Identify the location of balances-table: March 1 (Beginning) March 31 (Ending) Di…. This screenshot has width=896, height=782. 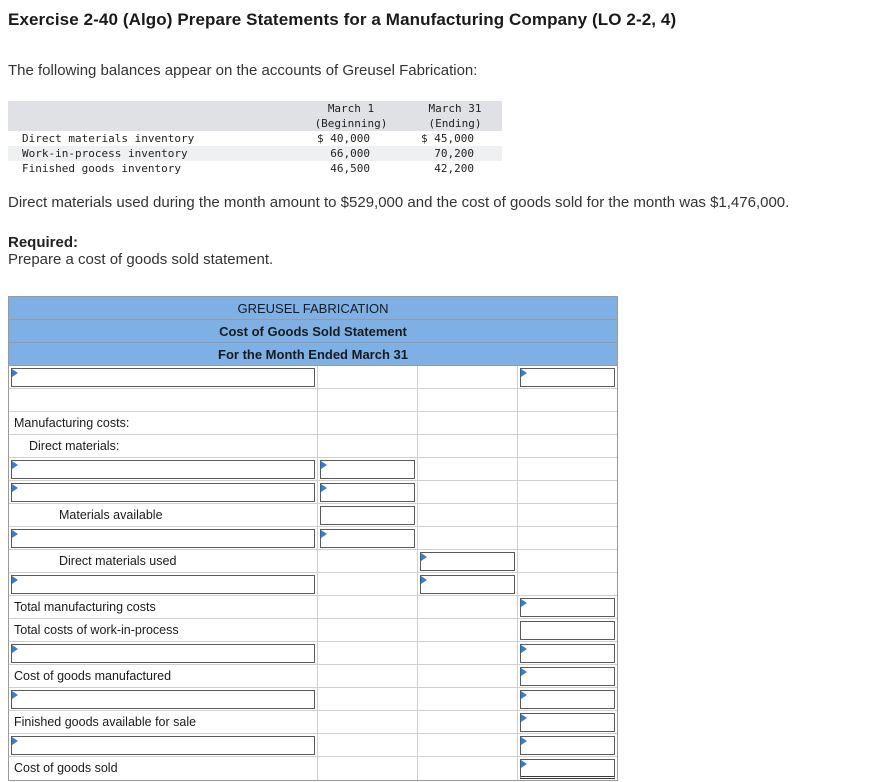
(255, 138).